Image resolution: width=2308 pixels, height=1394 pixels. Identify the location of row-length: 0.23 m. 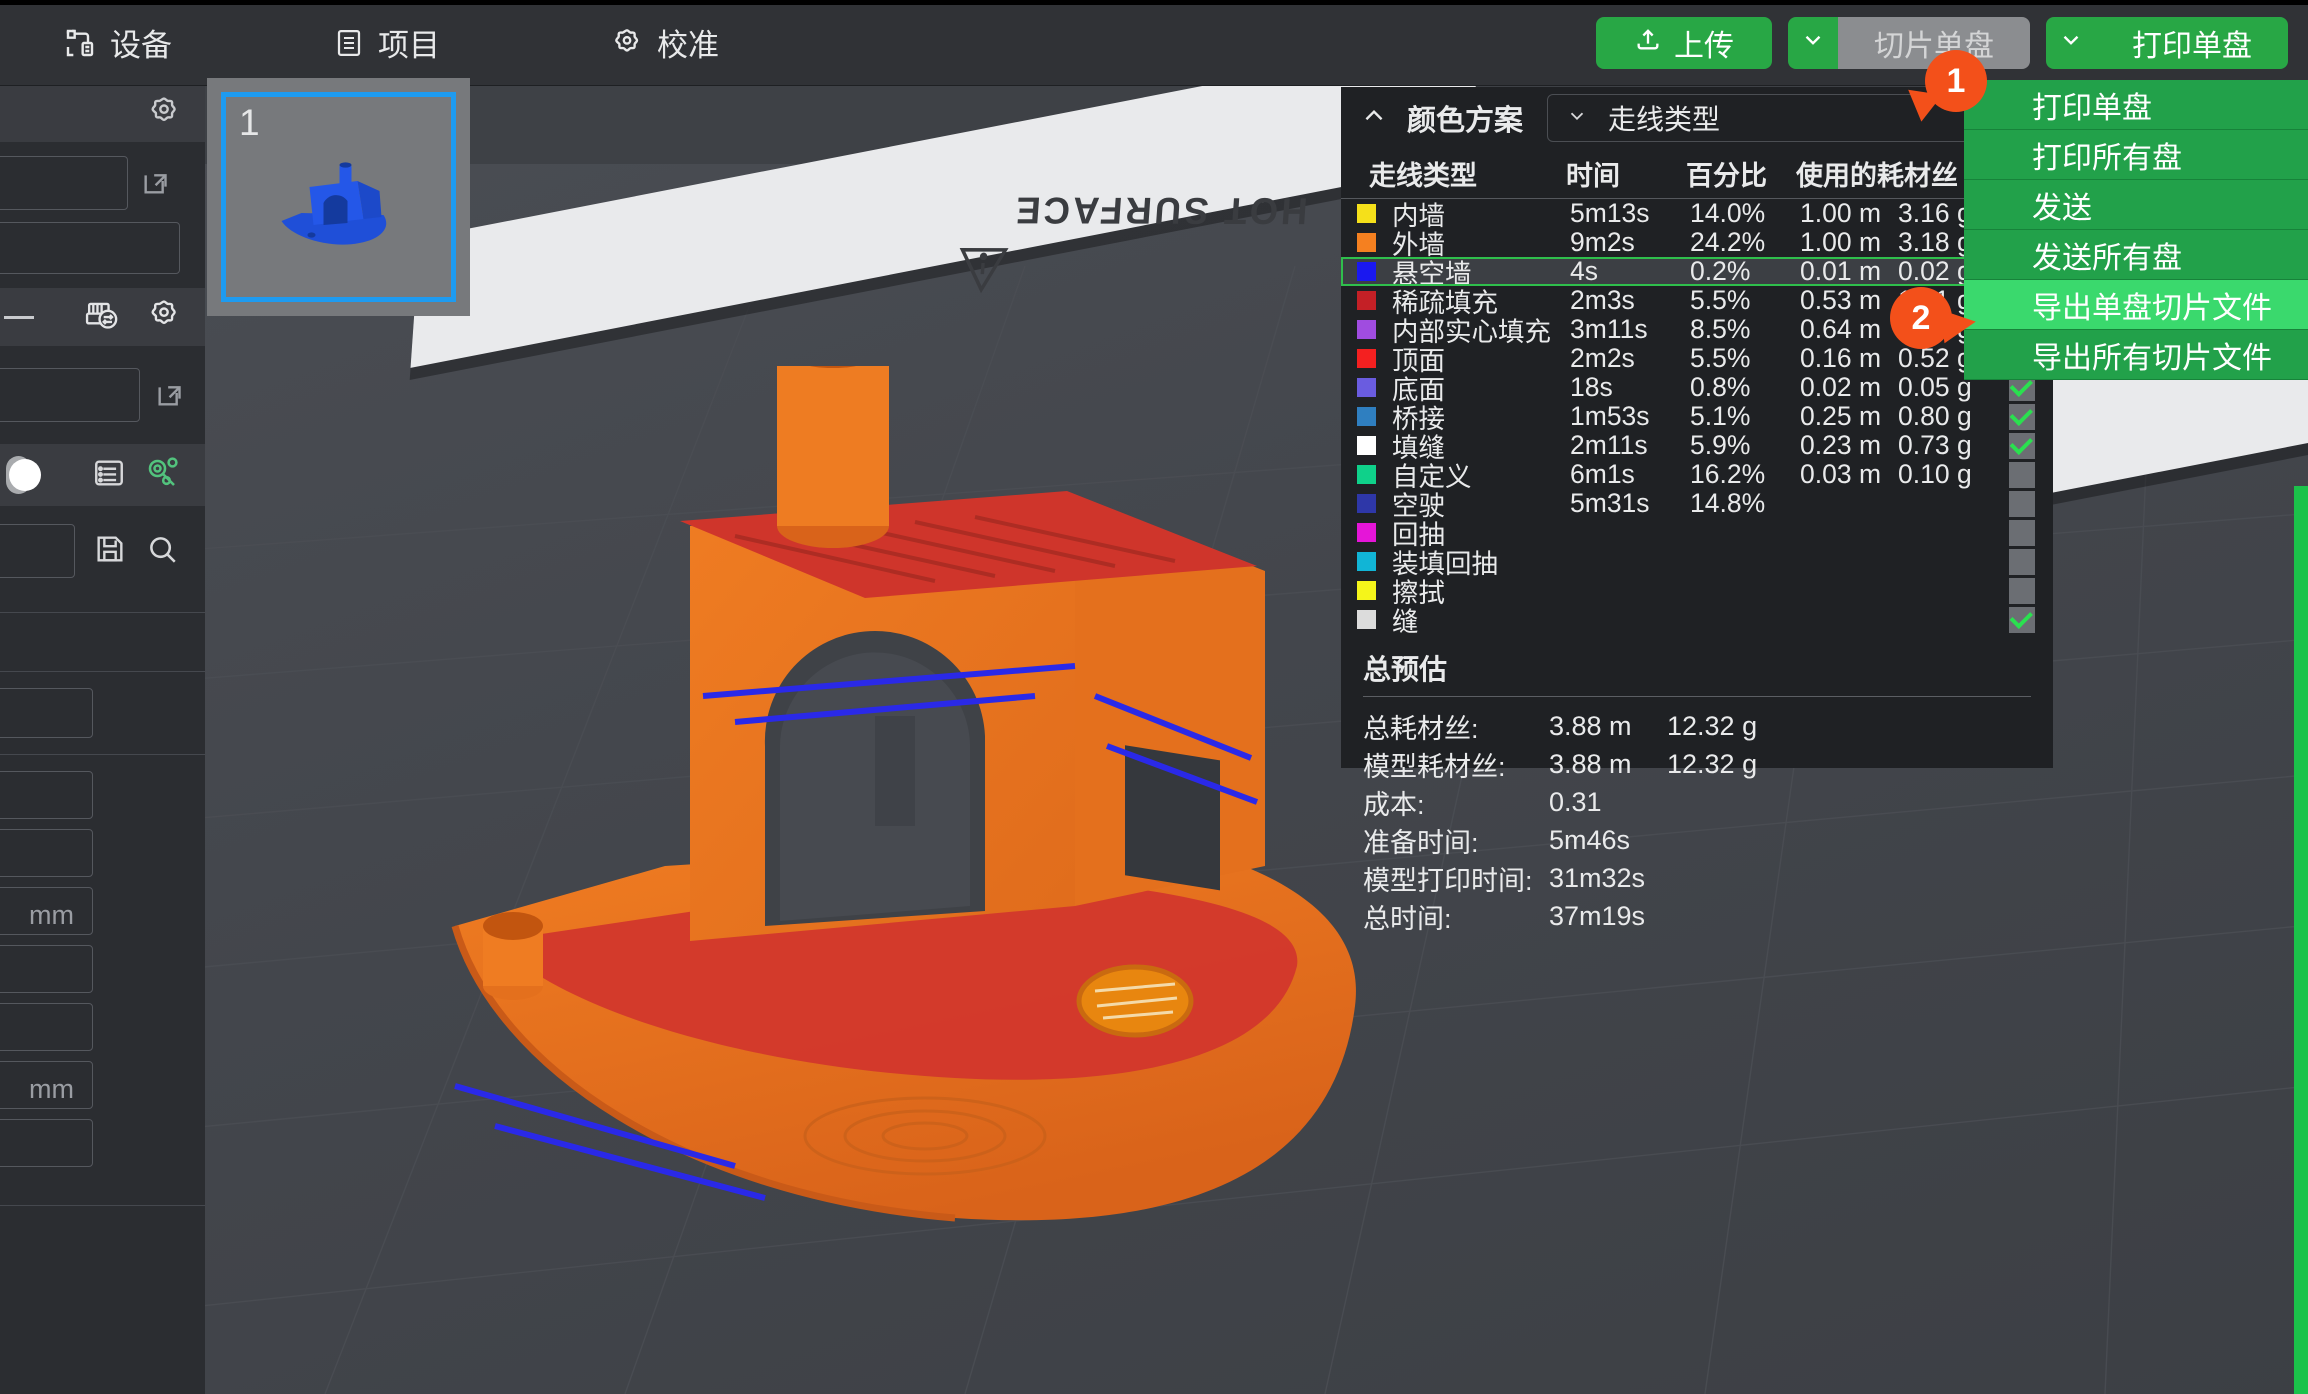
(1841, 445).